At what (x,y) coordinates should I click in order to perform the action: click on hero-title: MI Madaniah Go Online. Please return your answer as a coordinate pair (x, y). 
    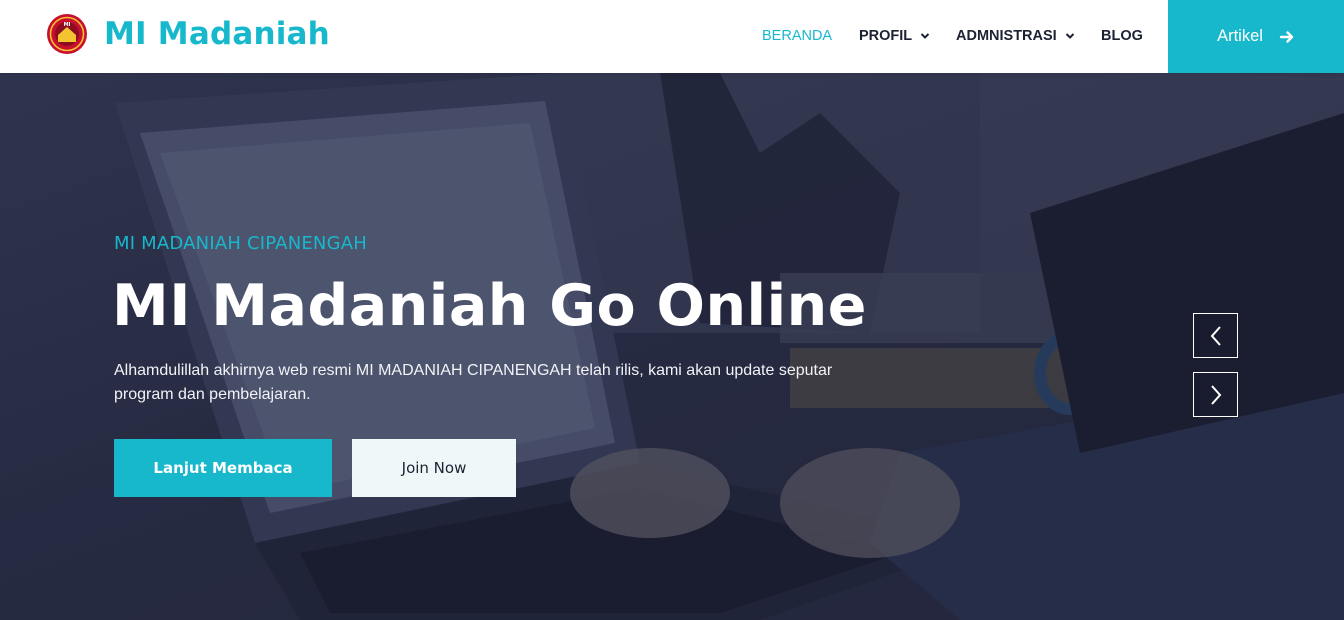
    Looking at the image, I should click on (489, 306).